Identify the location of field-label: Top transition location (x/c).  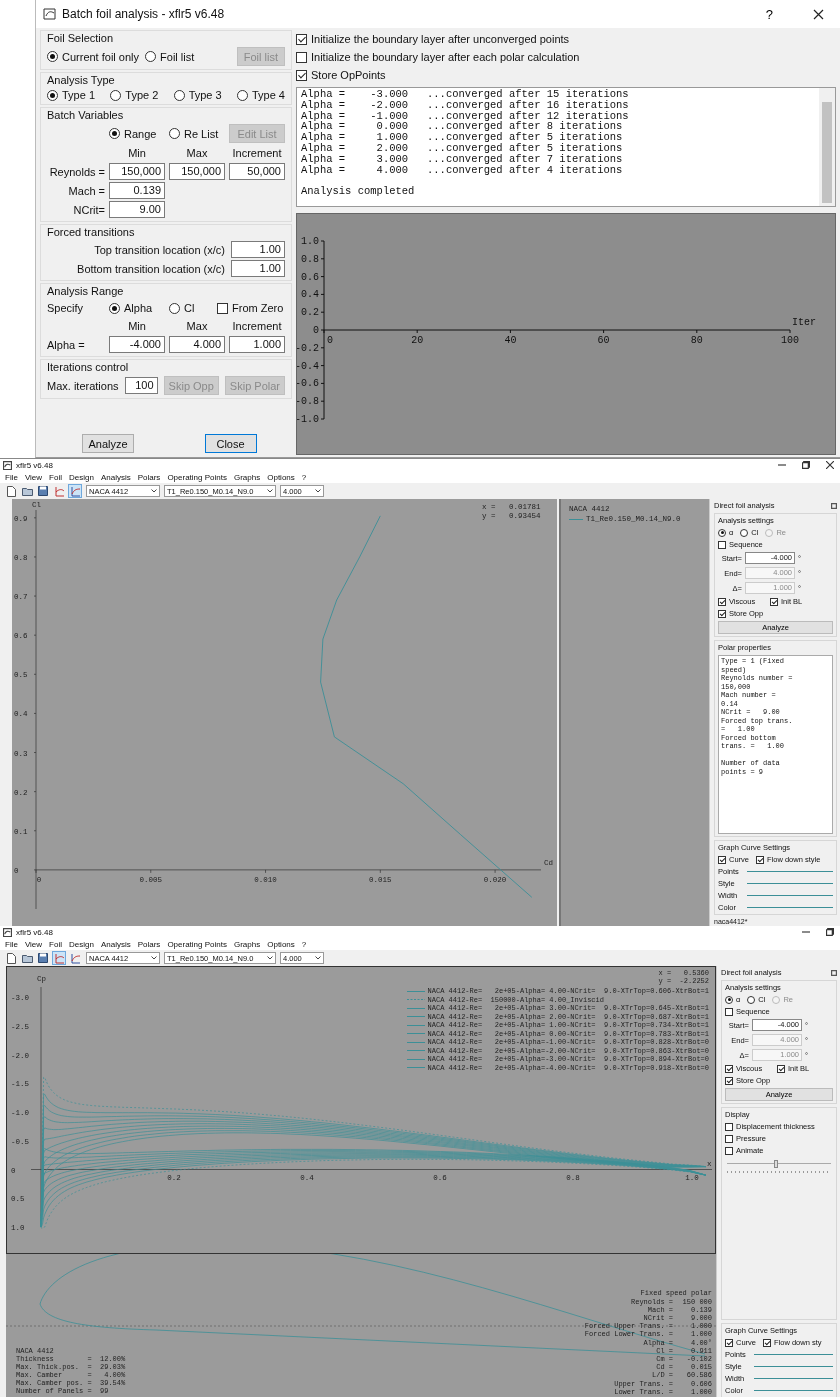
(159, 249).